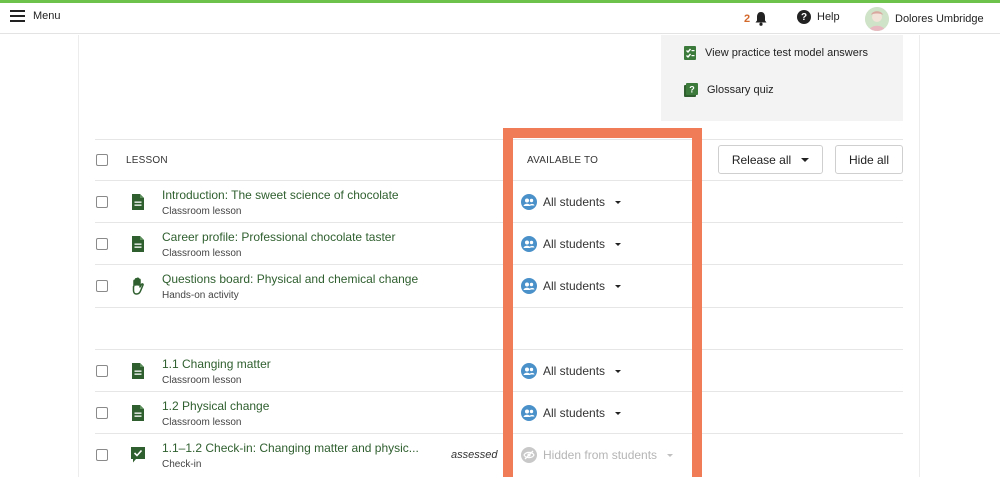 The width and height of the screenshot is (1000, 477). What do you see at coordinates (474, 455) in the screenshot?
I see `assessed-tag: assessed` at bounding box center [474, 455].